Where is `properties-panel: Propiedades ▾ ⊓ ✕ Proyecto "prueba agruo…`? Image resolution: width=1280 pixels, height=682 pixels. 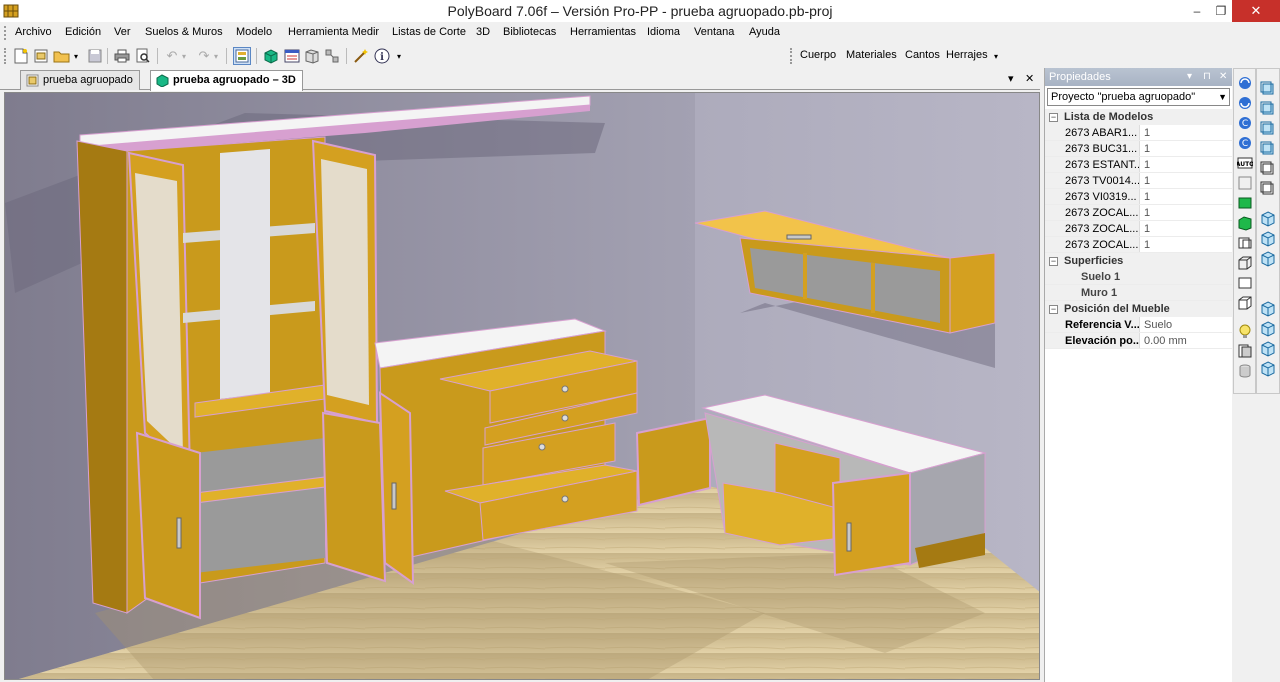 properties-panel: Propiedades ▾ ⊓ ✕ Proyecto "prueba agruo… is located at coordinates (1138, 375).